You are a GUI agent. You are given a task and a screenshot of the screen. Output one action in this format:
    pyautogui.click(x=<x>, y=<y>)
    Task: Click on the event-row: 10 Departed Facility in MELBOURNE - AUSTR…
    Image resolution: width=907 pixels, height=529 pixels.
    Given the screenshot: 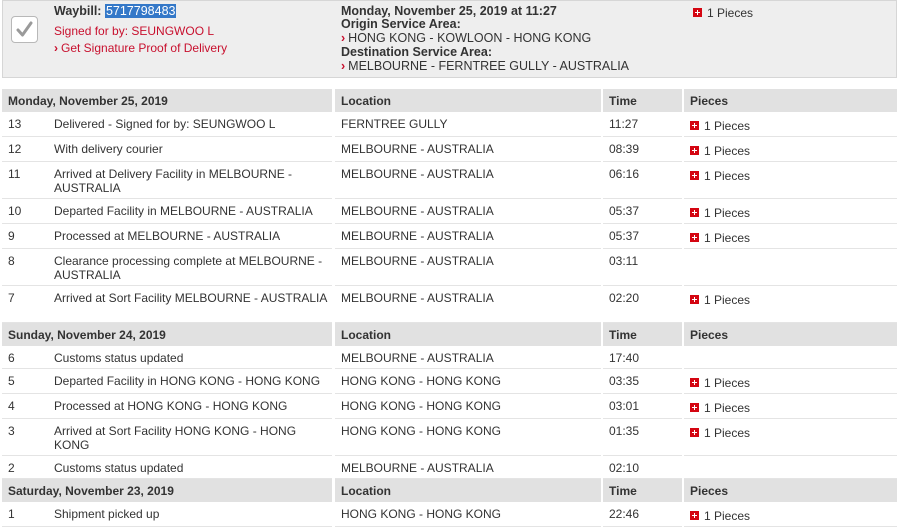 What is the action you would take?
    pyautogui.click(x=449, y=212)
    